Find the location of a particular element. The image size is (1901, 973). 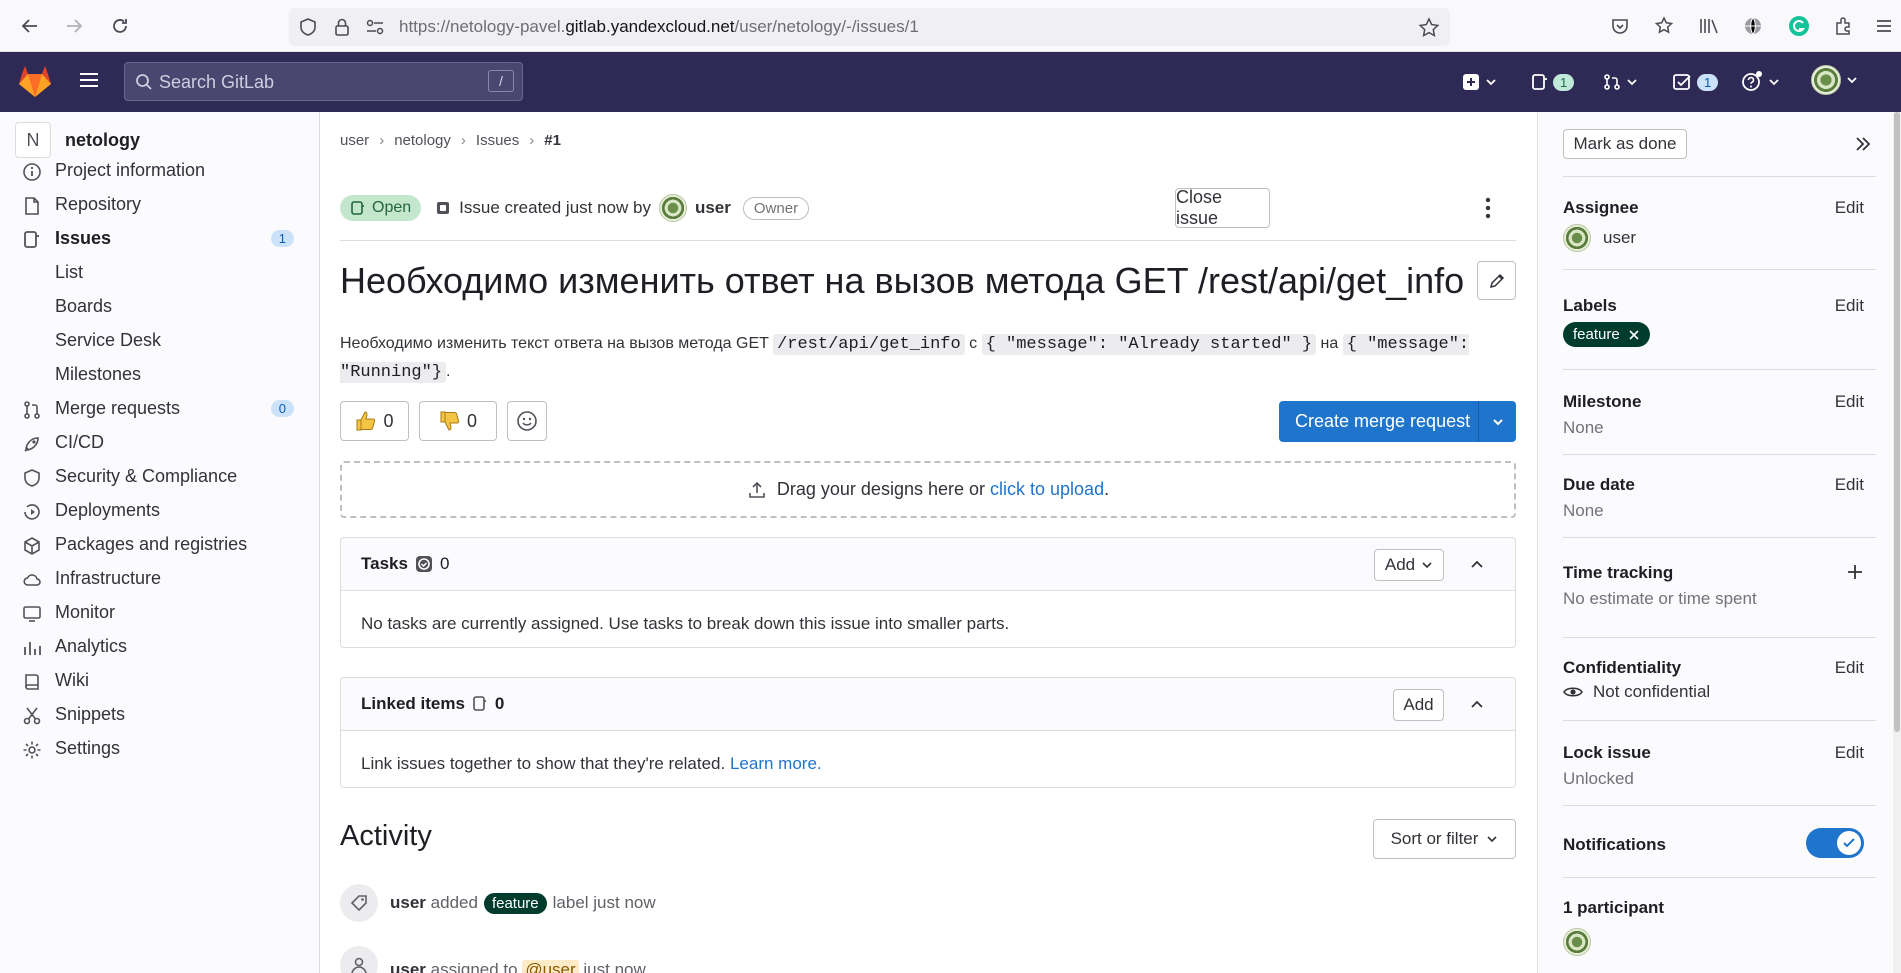

help-dropdown is located at coordinates (1761, 82).